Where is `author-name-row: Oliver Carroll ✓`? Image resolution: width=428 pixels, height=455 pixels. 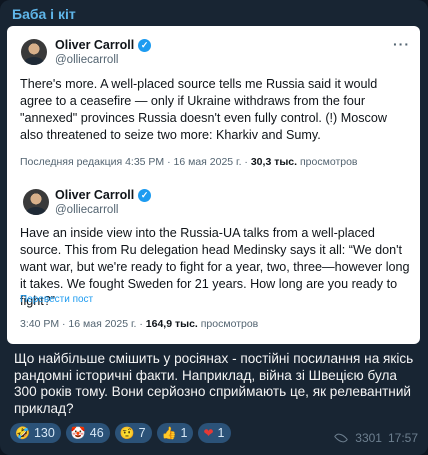 author-name-row: Oliver Carroll ✓ is located at coordinates (103, 45).